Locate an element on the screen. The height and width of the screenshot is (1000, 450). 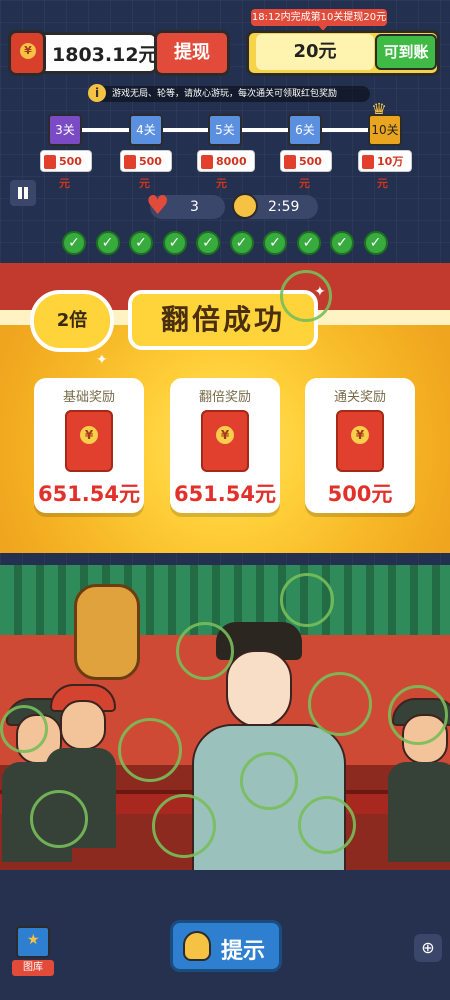
album-label: 图库 is located at coordinates (33, 968).